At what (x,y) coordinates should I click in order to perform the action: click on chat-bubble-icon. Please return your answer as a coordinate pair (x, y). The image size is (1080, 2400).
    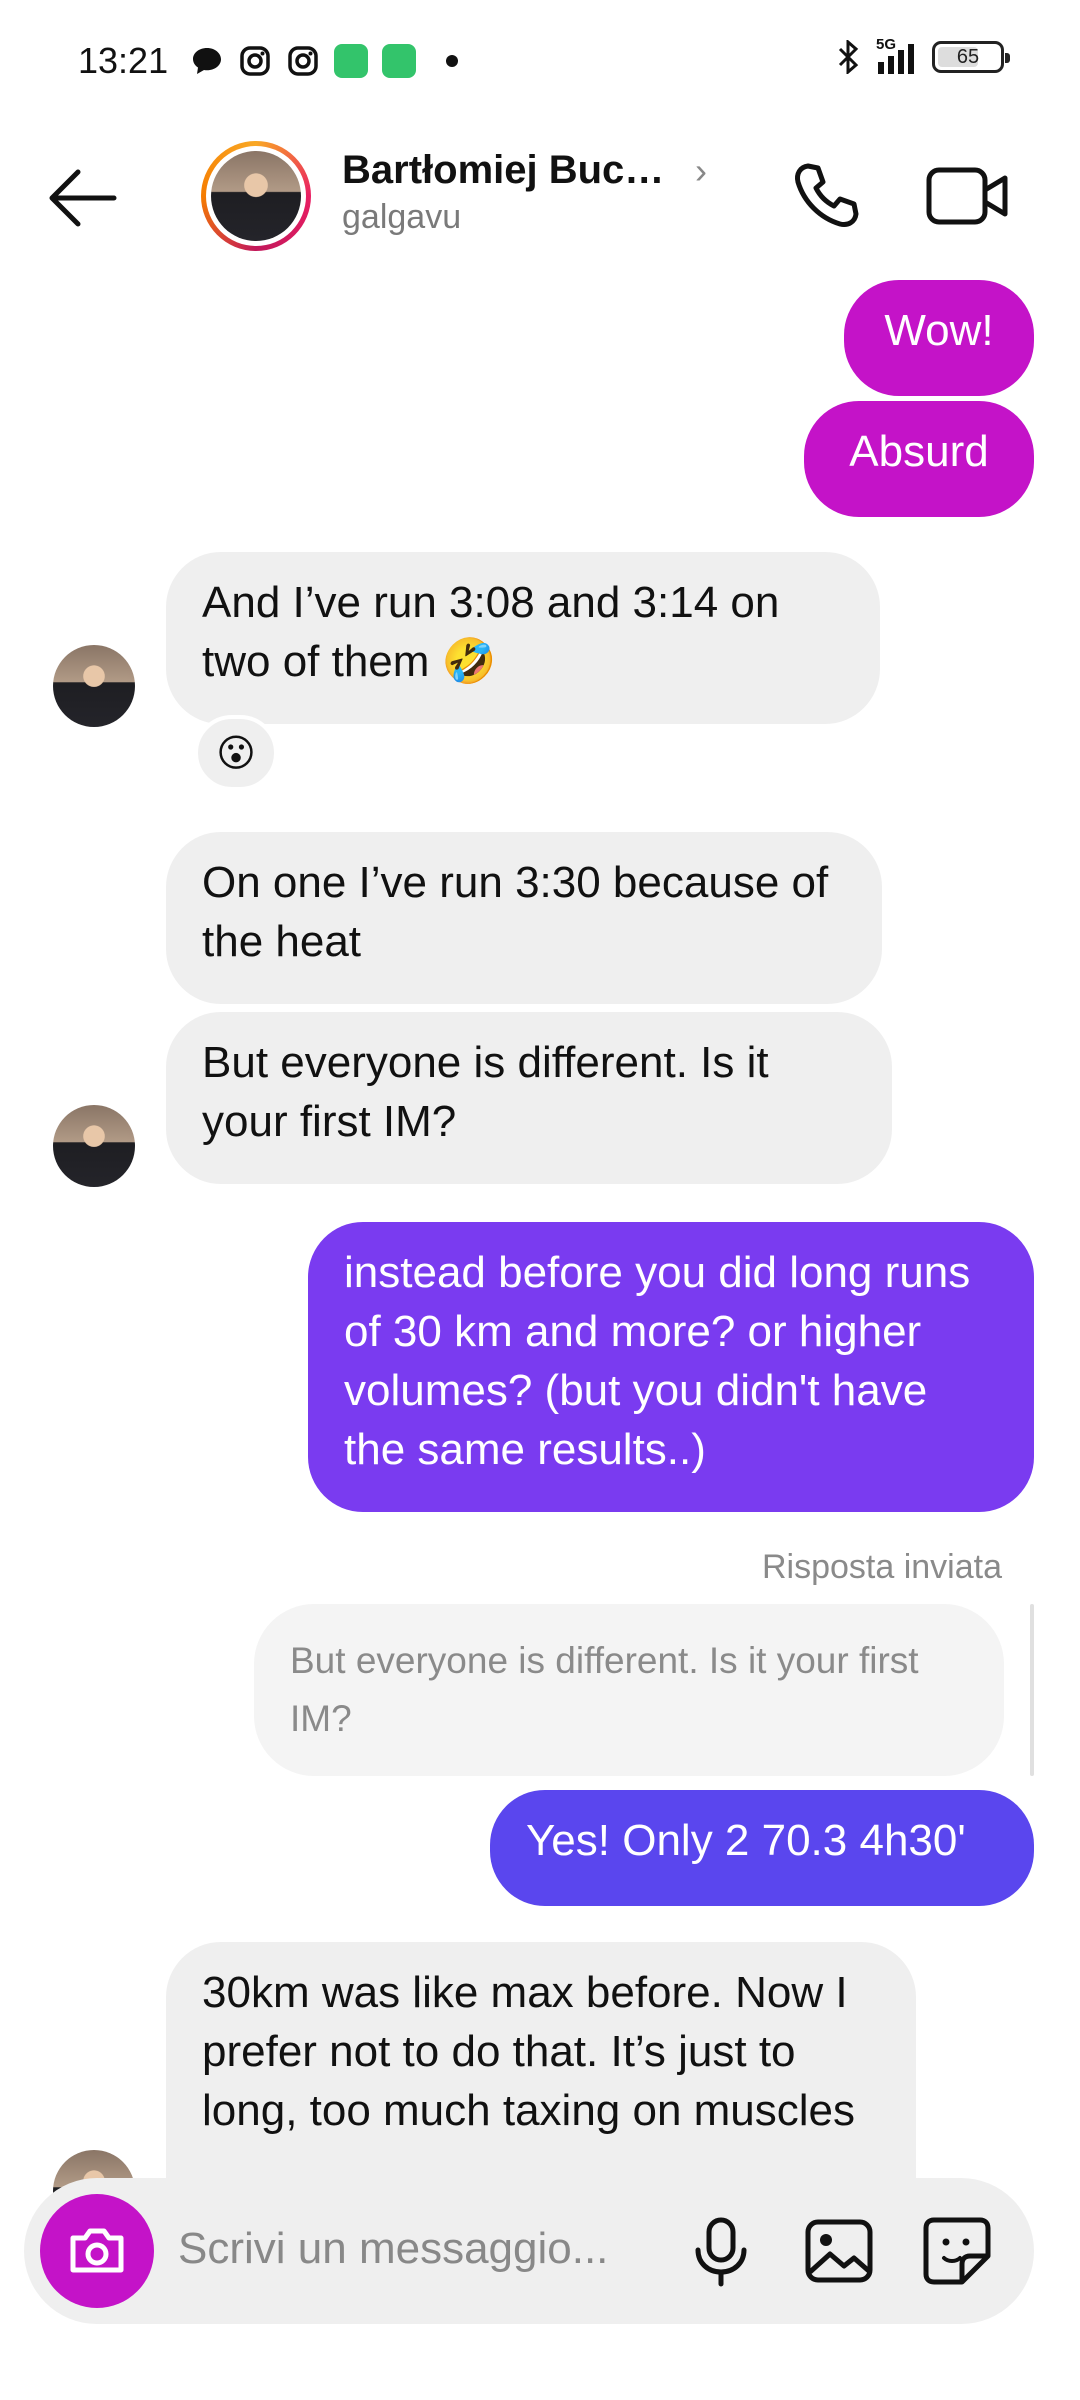
    Looking at the image, I should click on (207, 61).